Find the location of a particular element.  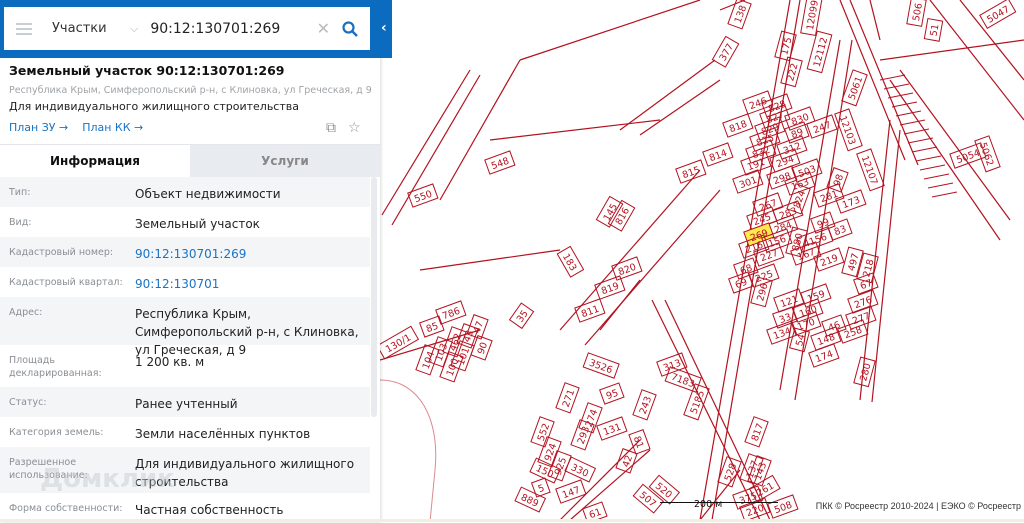

parcel: 497 is located at coordinates (852, 262).